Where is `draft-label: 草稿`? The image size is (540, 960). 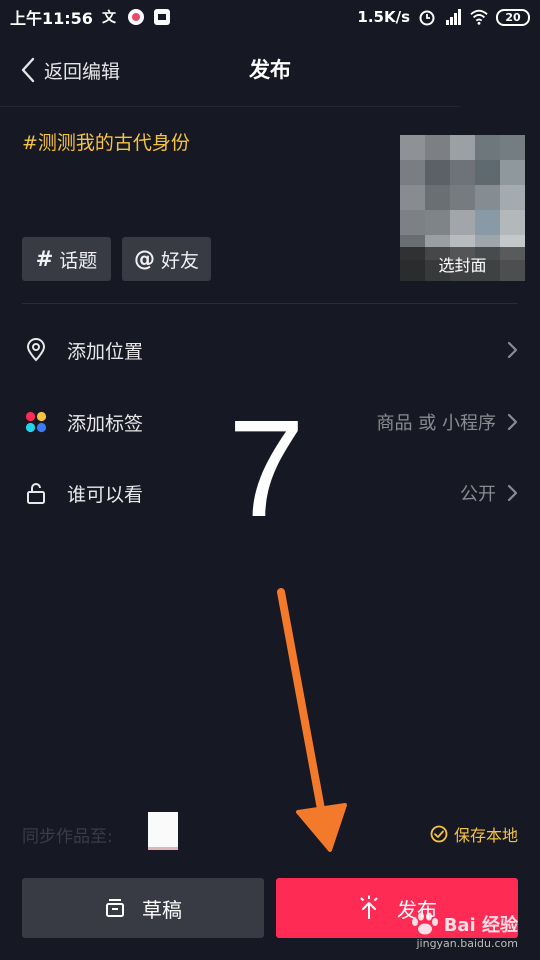 draft-label: 草稿 is located at coordinates (162, 909).